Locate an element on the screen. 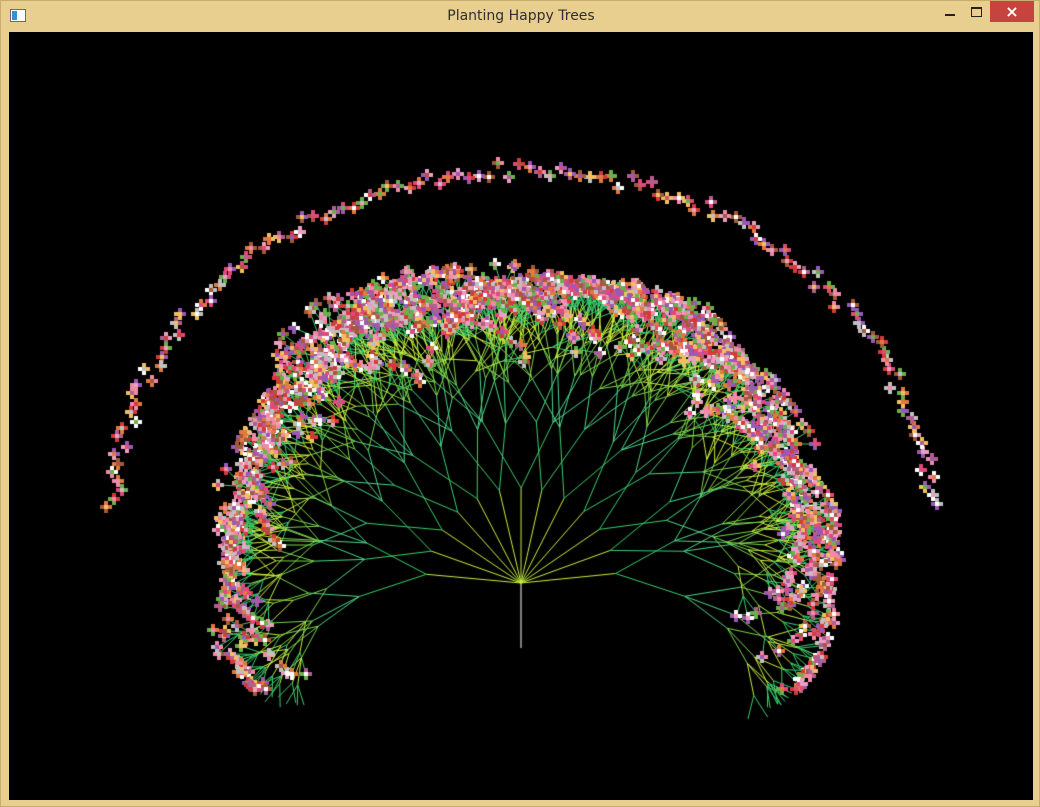  minimize-button is located at coordinates (949, 11).